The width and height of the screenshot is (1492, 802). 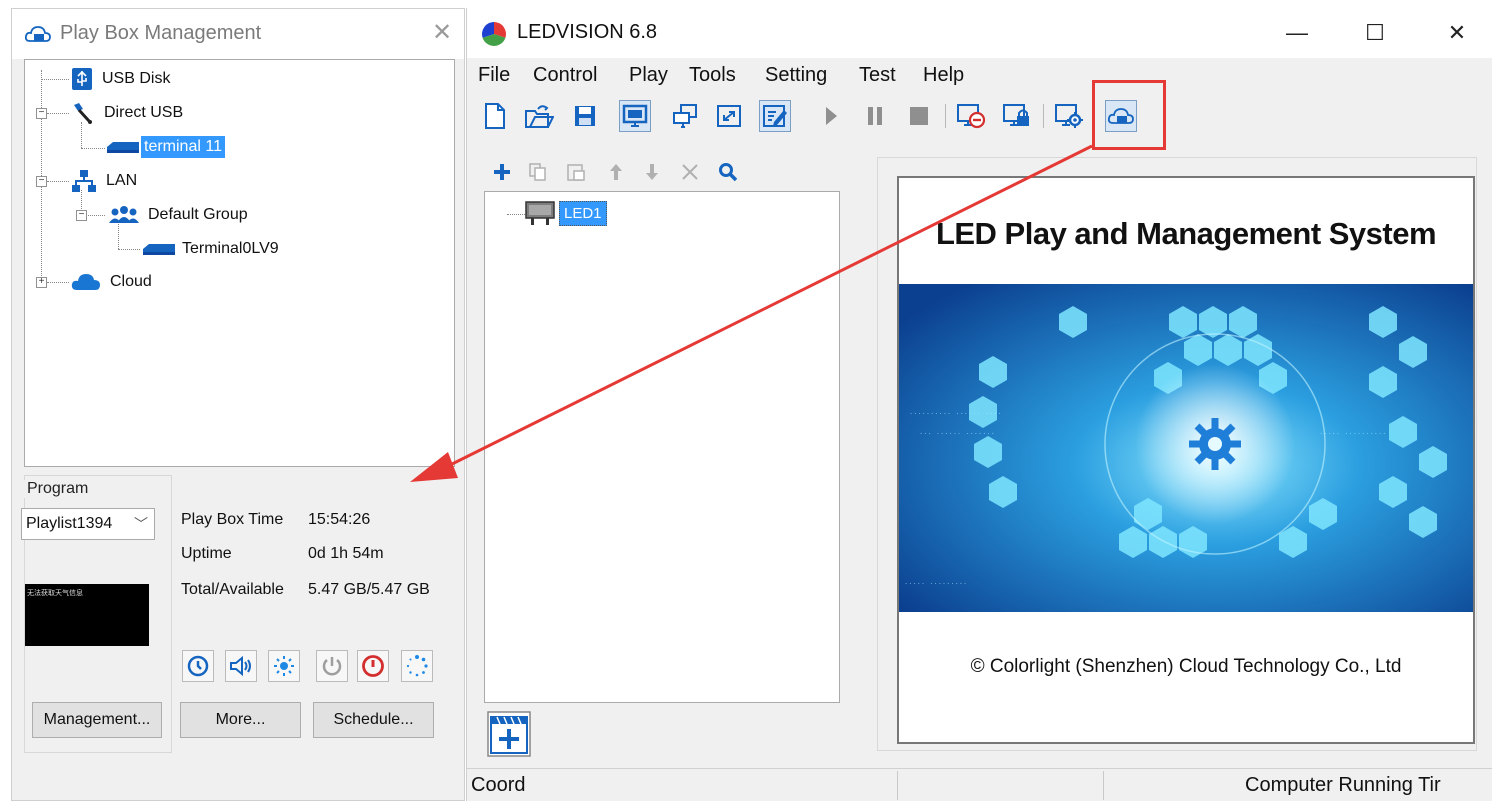 I want to click on playlist-selected: Playlist1394, so click(x=69, y=523).